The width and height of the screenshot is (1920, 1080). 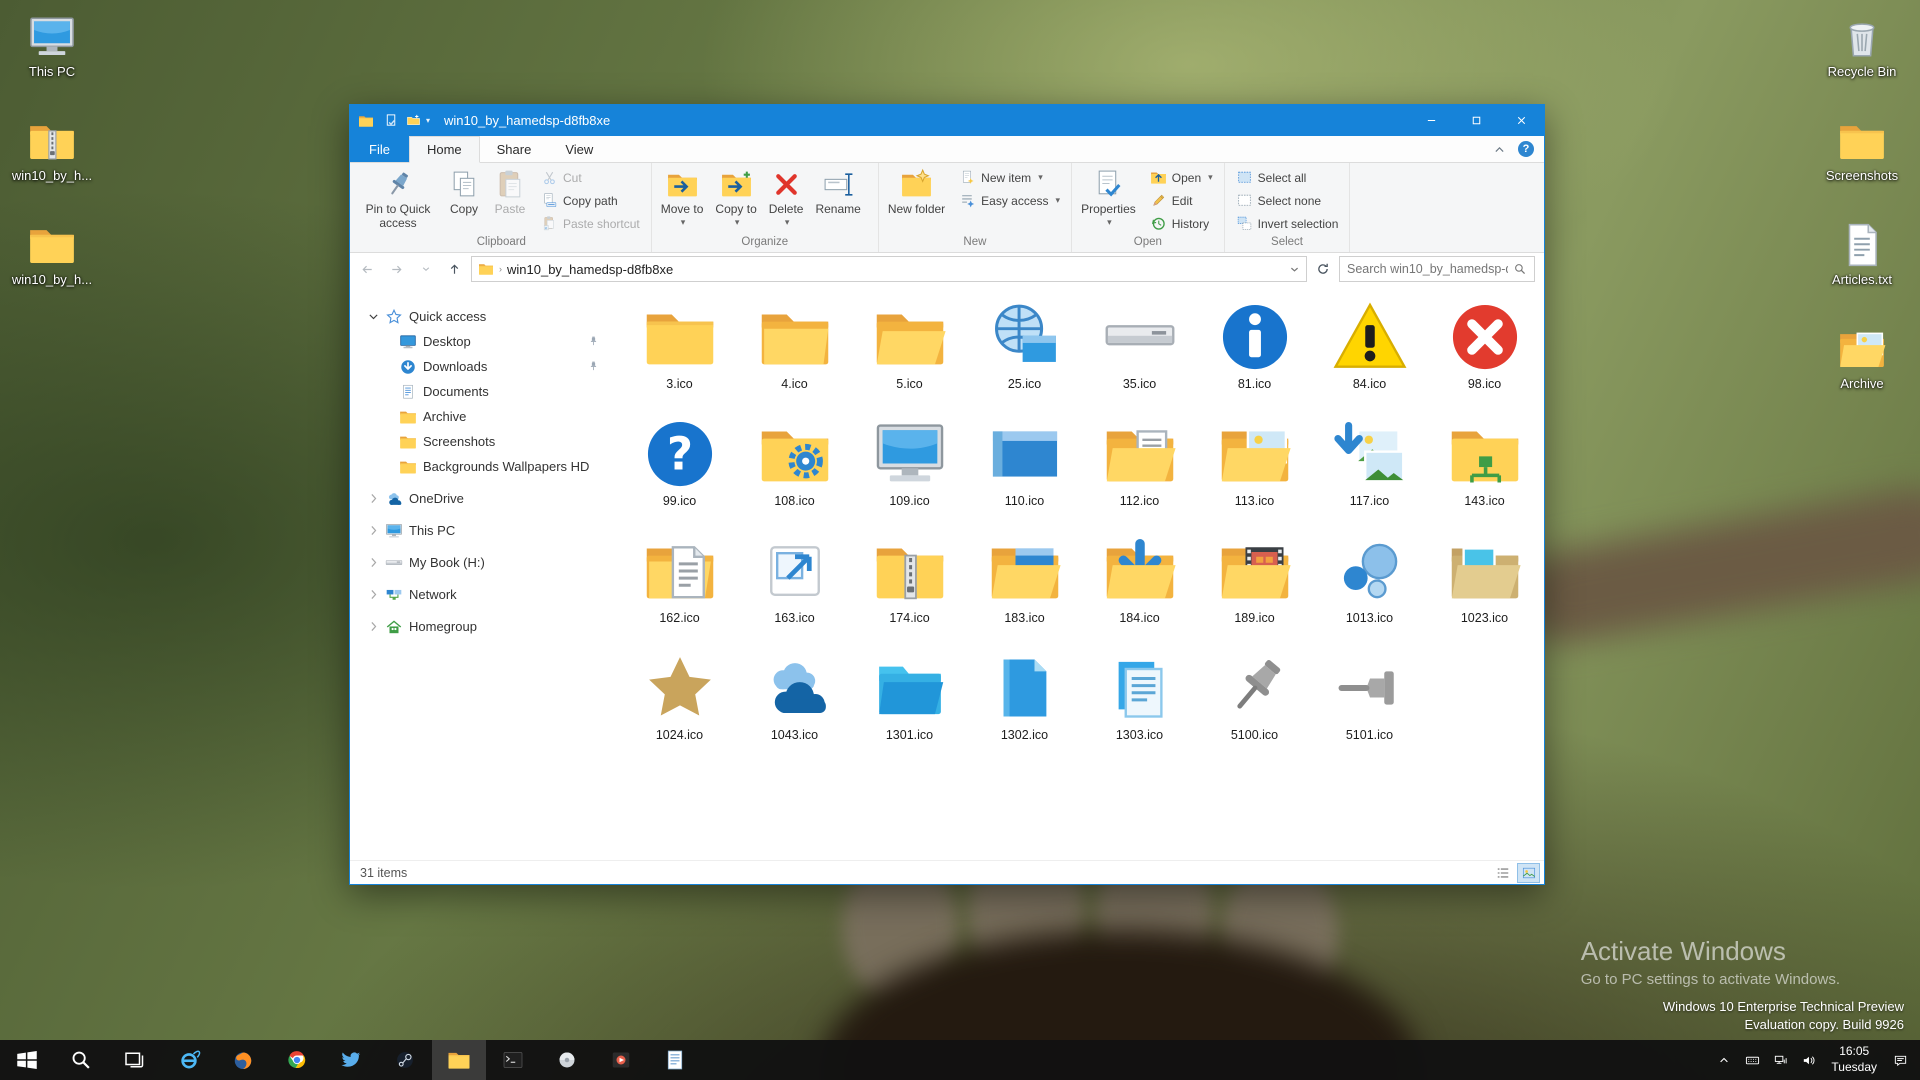 What do you see at coordinates (1254, 357) in the screenshot?
I see `file-item: 81.ico` at bounding box center [1254, 357].